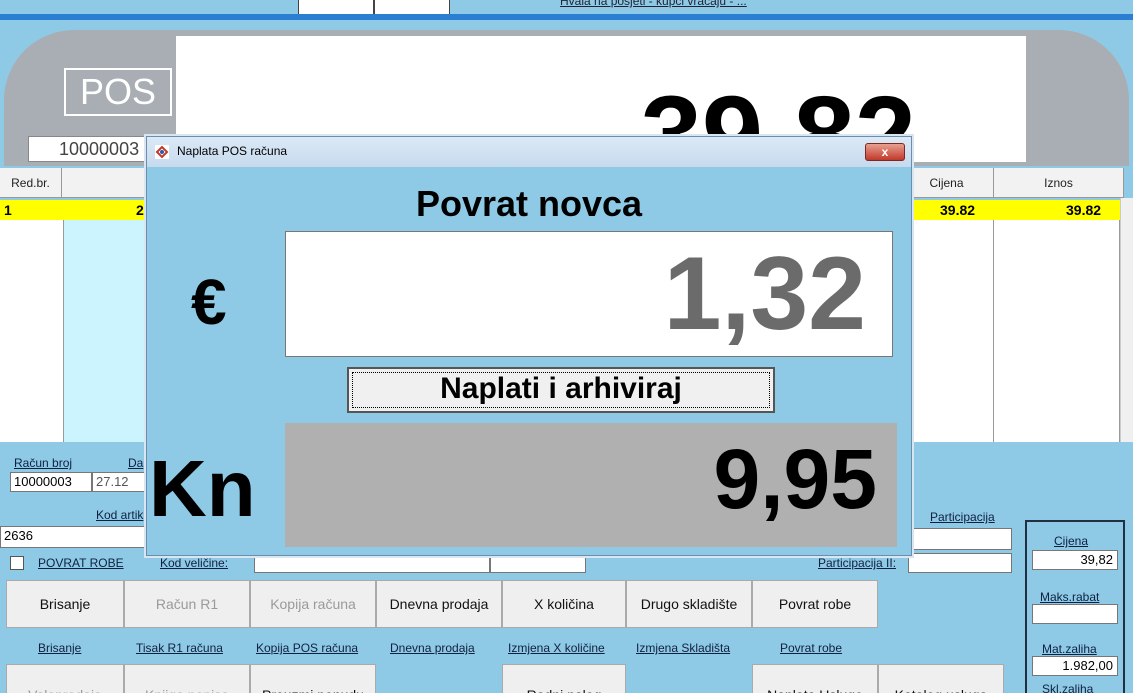 This screenshot has height=693, width=1133. Describe the element at coordinates (65, 678) in the screenshot. I see `valoprodaja-button: Valoprodaja` at that location.